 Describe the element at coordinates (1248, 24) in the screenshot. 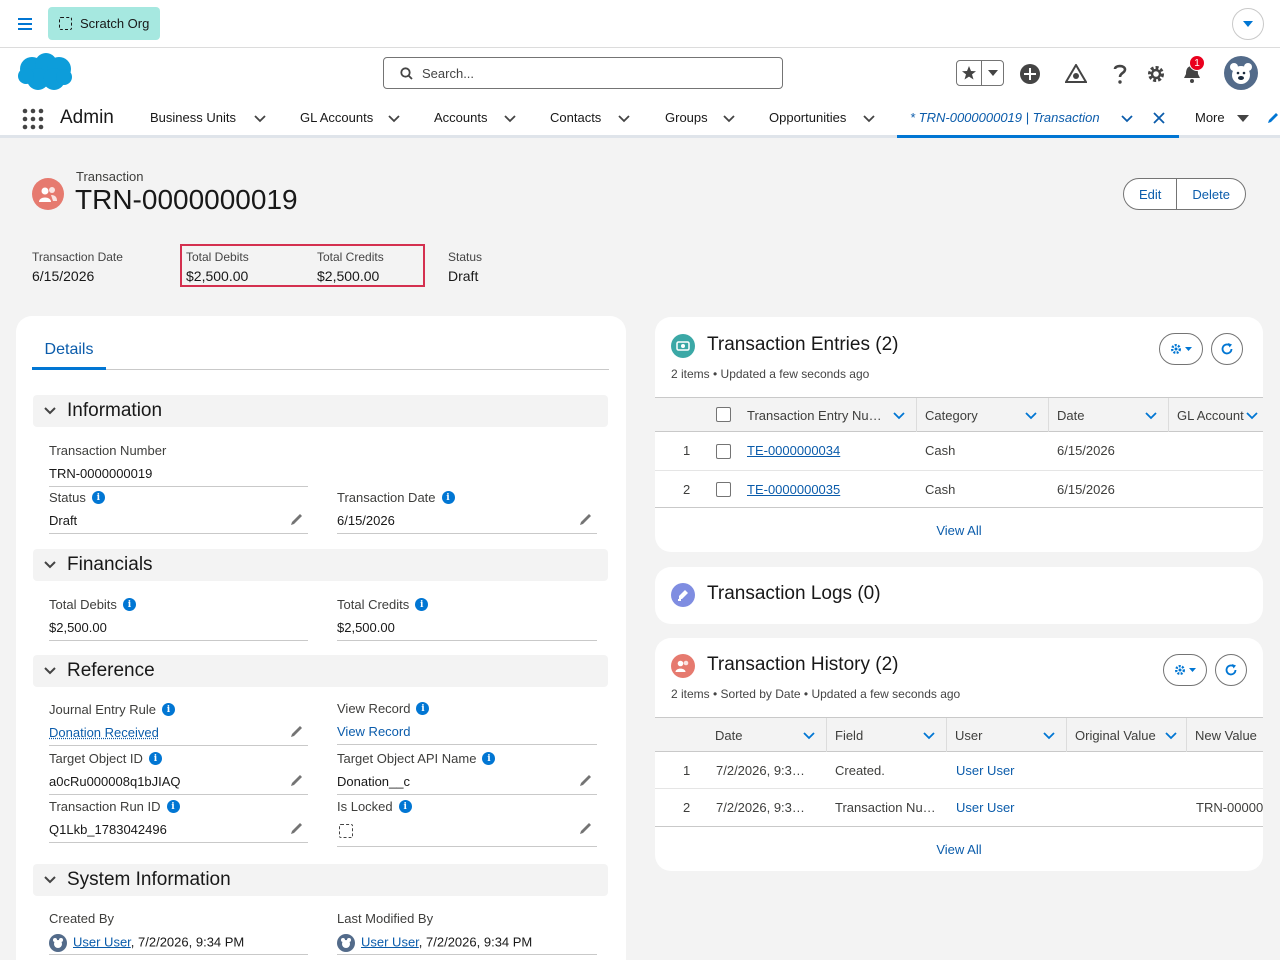

I see `setup-dropdown-button` at that location.